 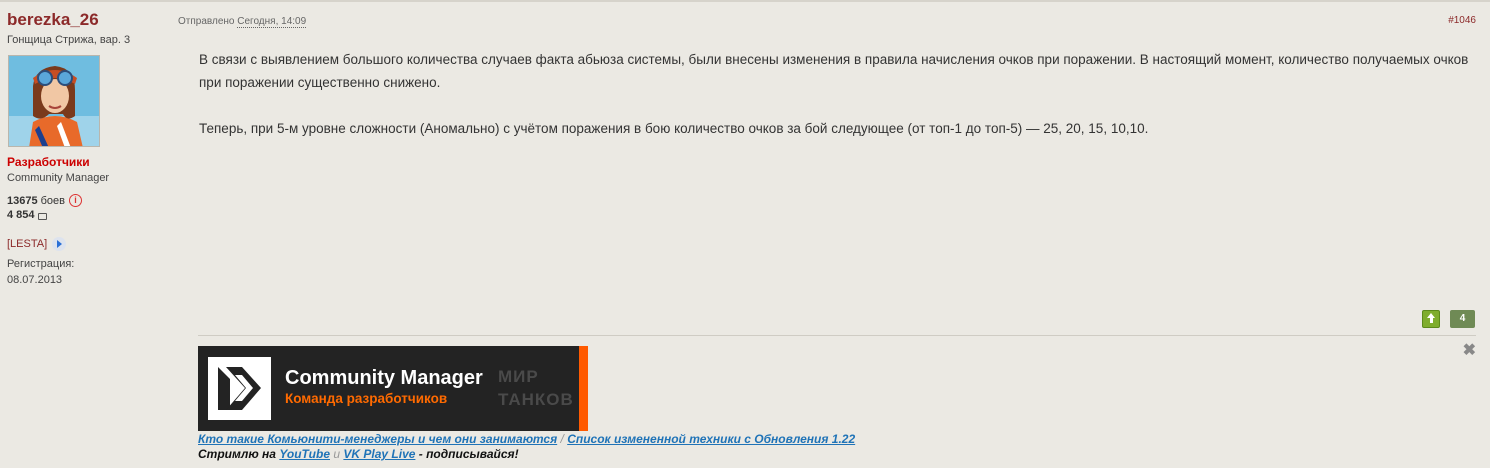 What do you see at coordinates (239, 388) in the screenshot?
I see `chevron-logo-icon` at bounding box center [239, 388].